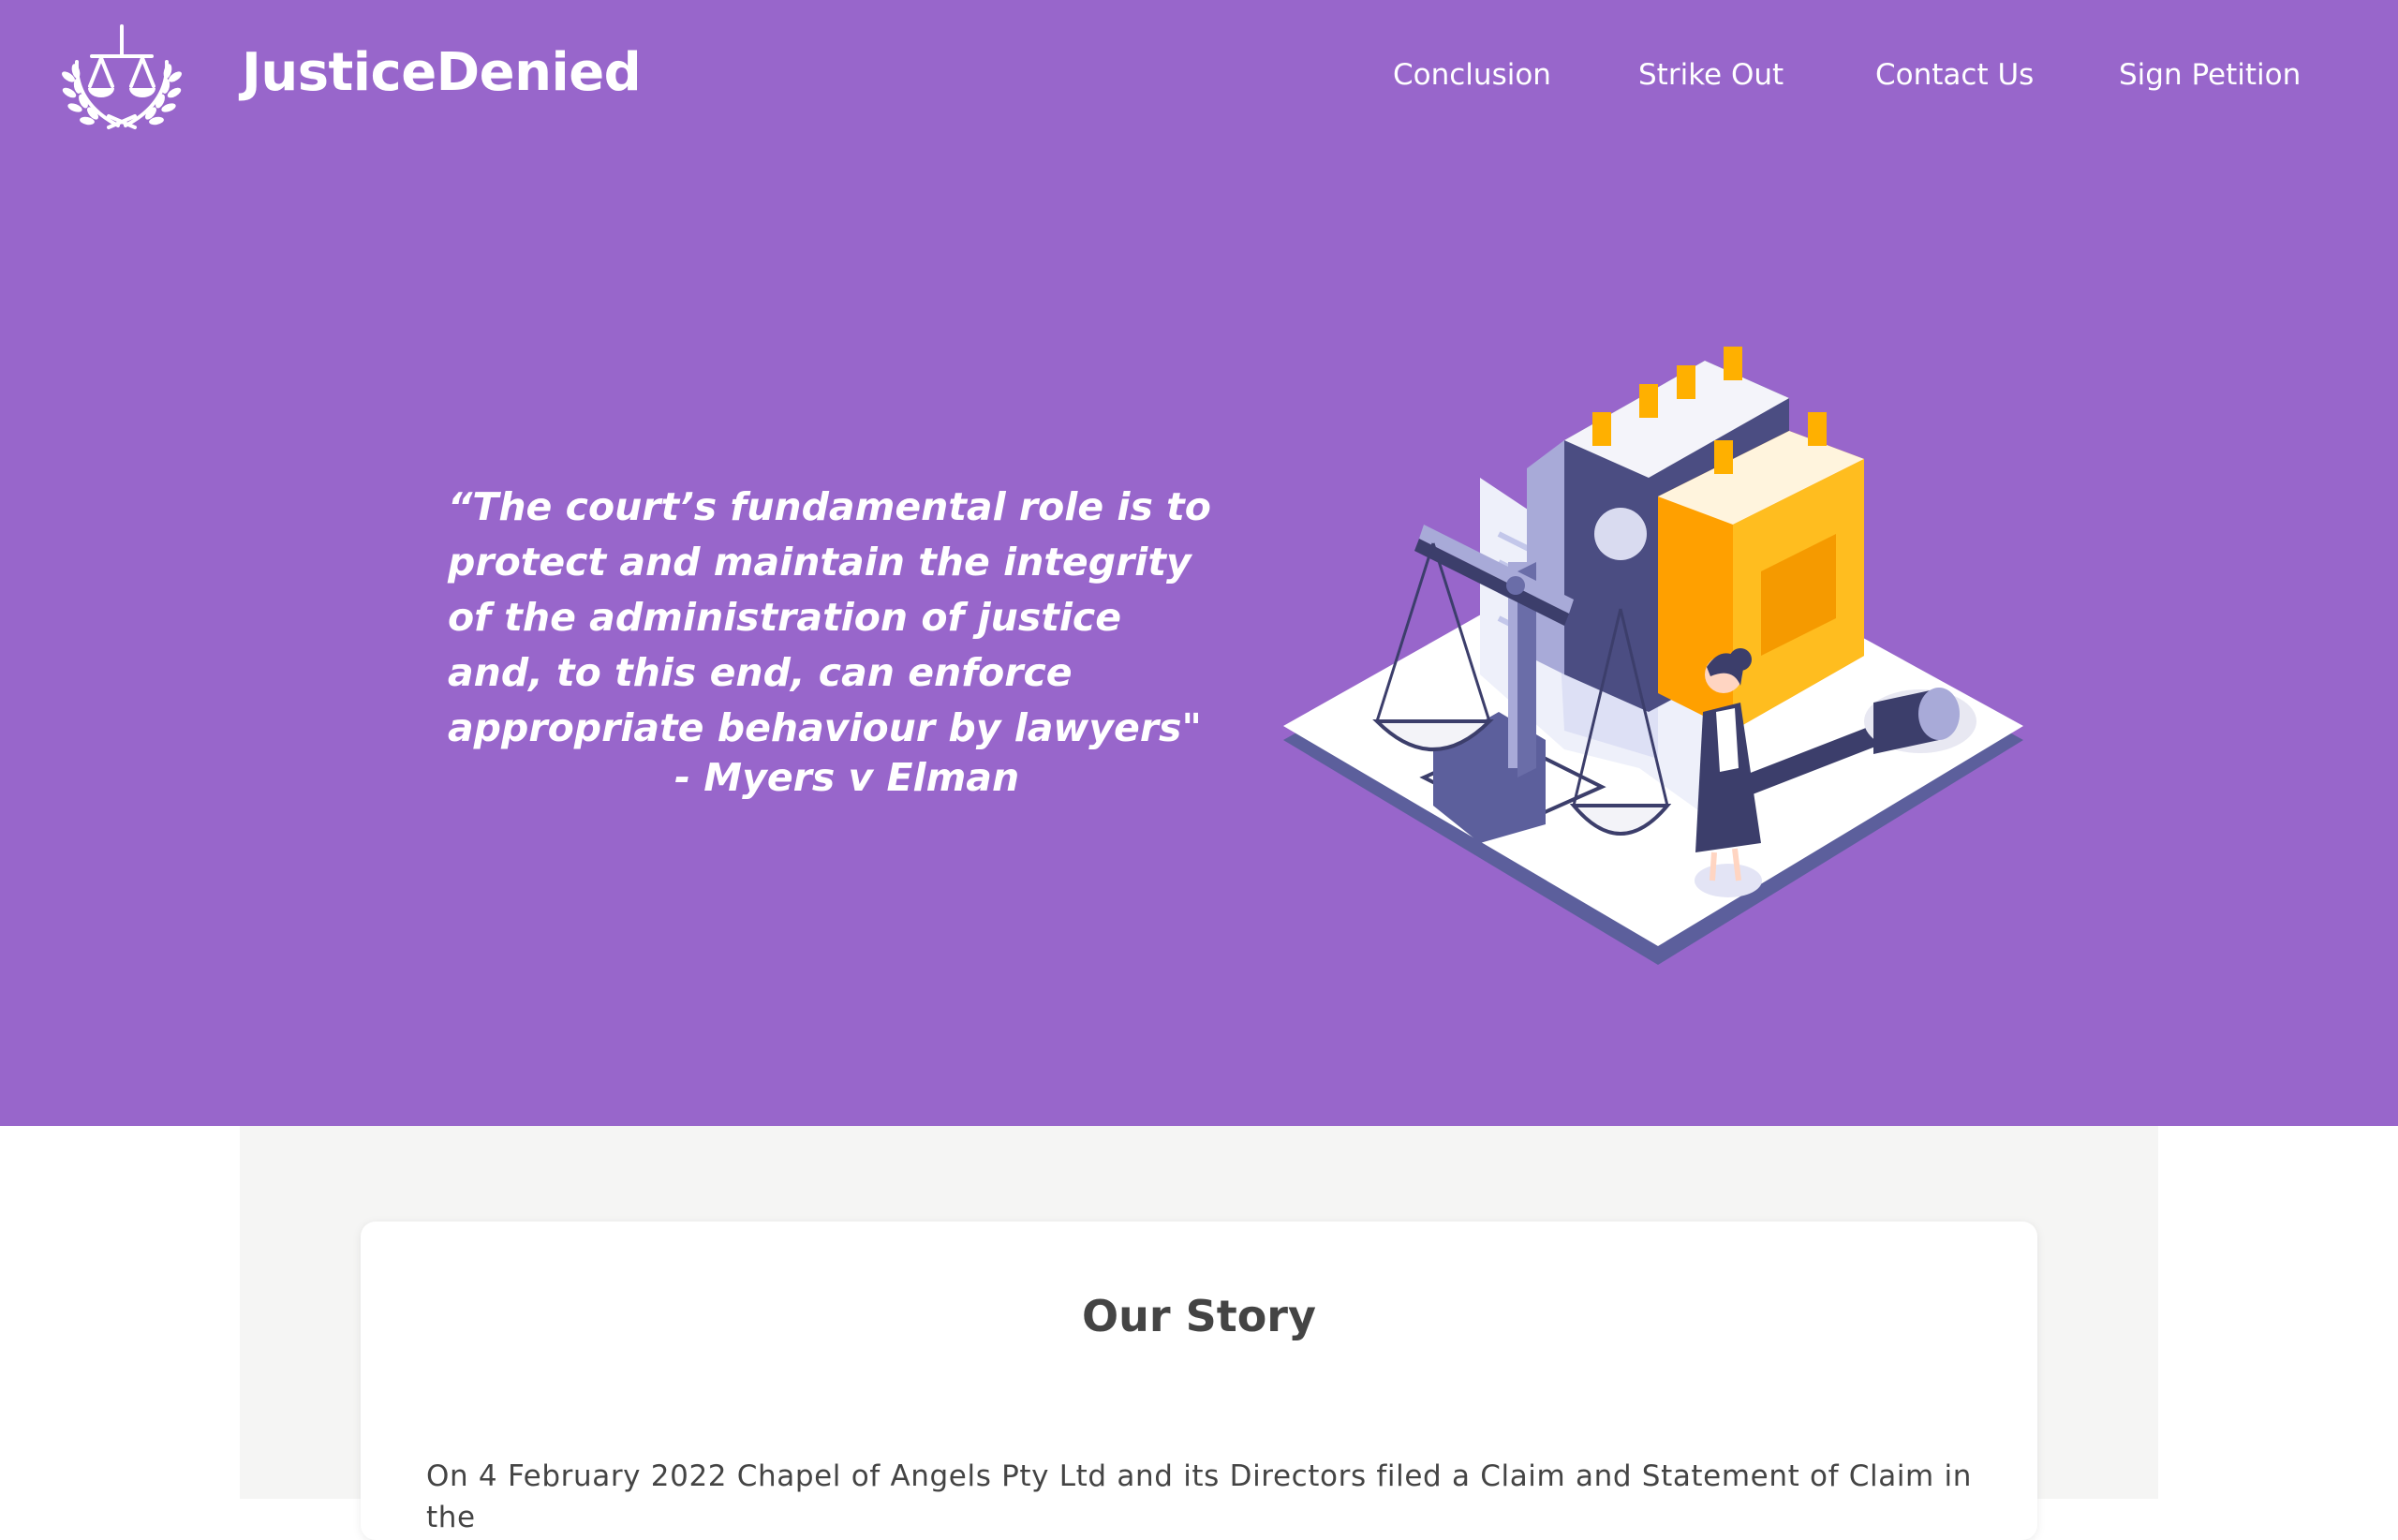  I want to click on section-title: Our Story, so click(1199, 1316).